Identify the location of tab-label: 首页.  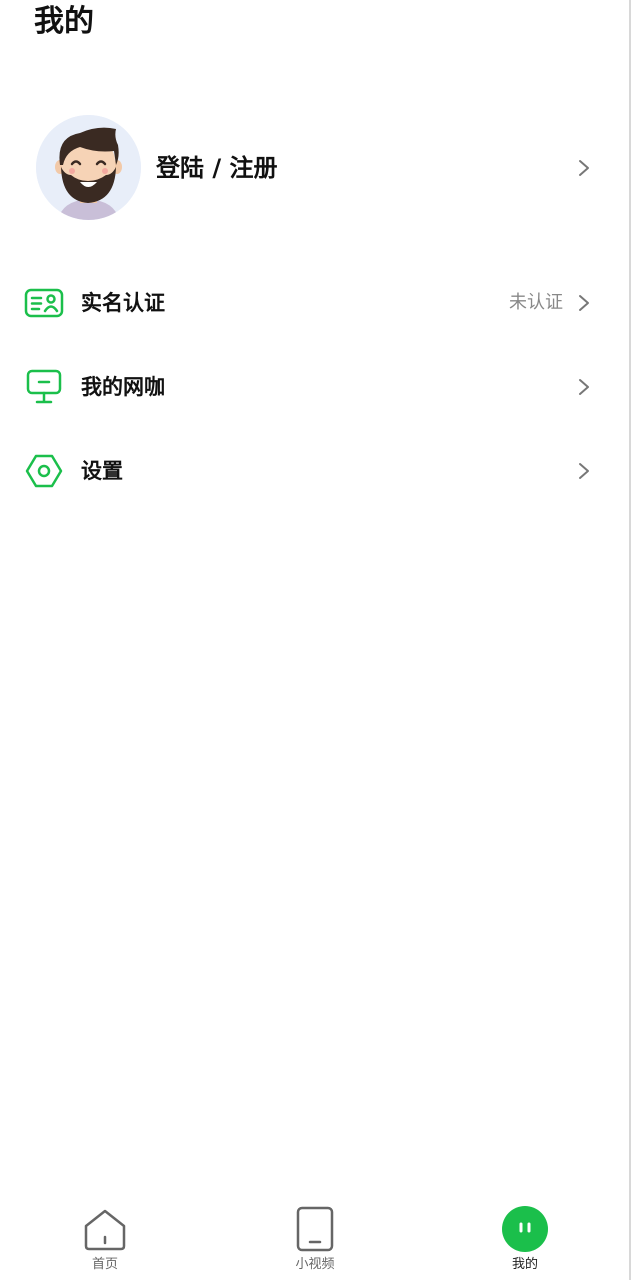
(104, 1264).